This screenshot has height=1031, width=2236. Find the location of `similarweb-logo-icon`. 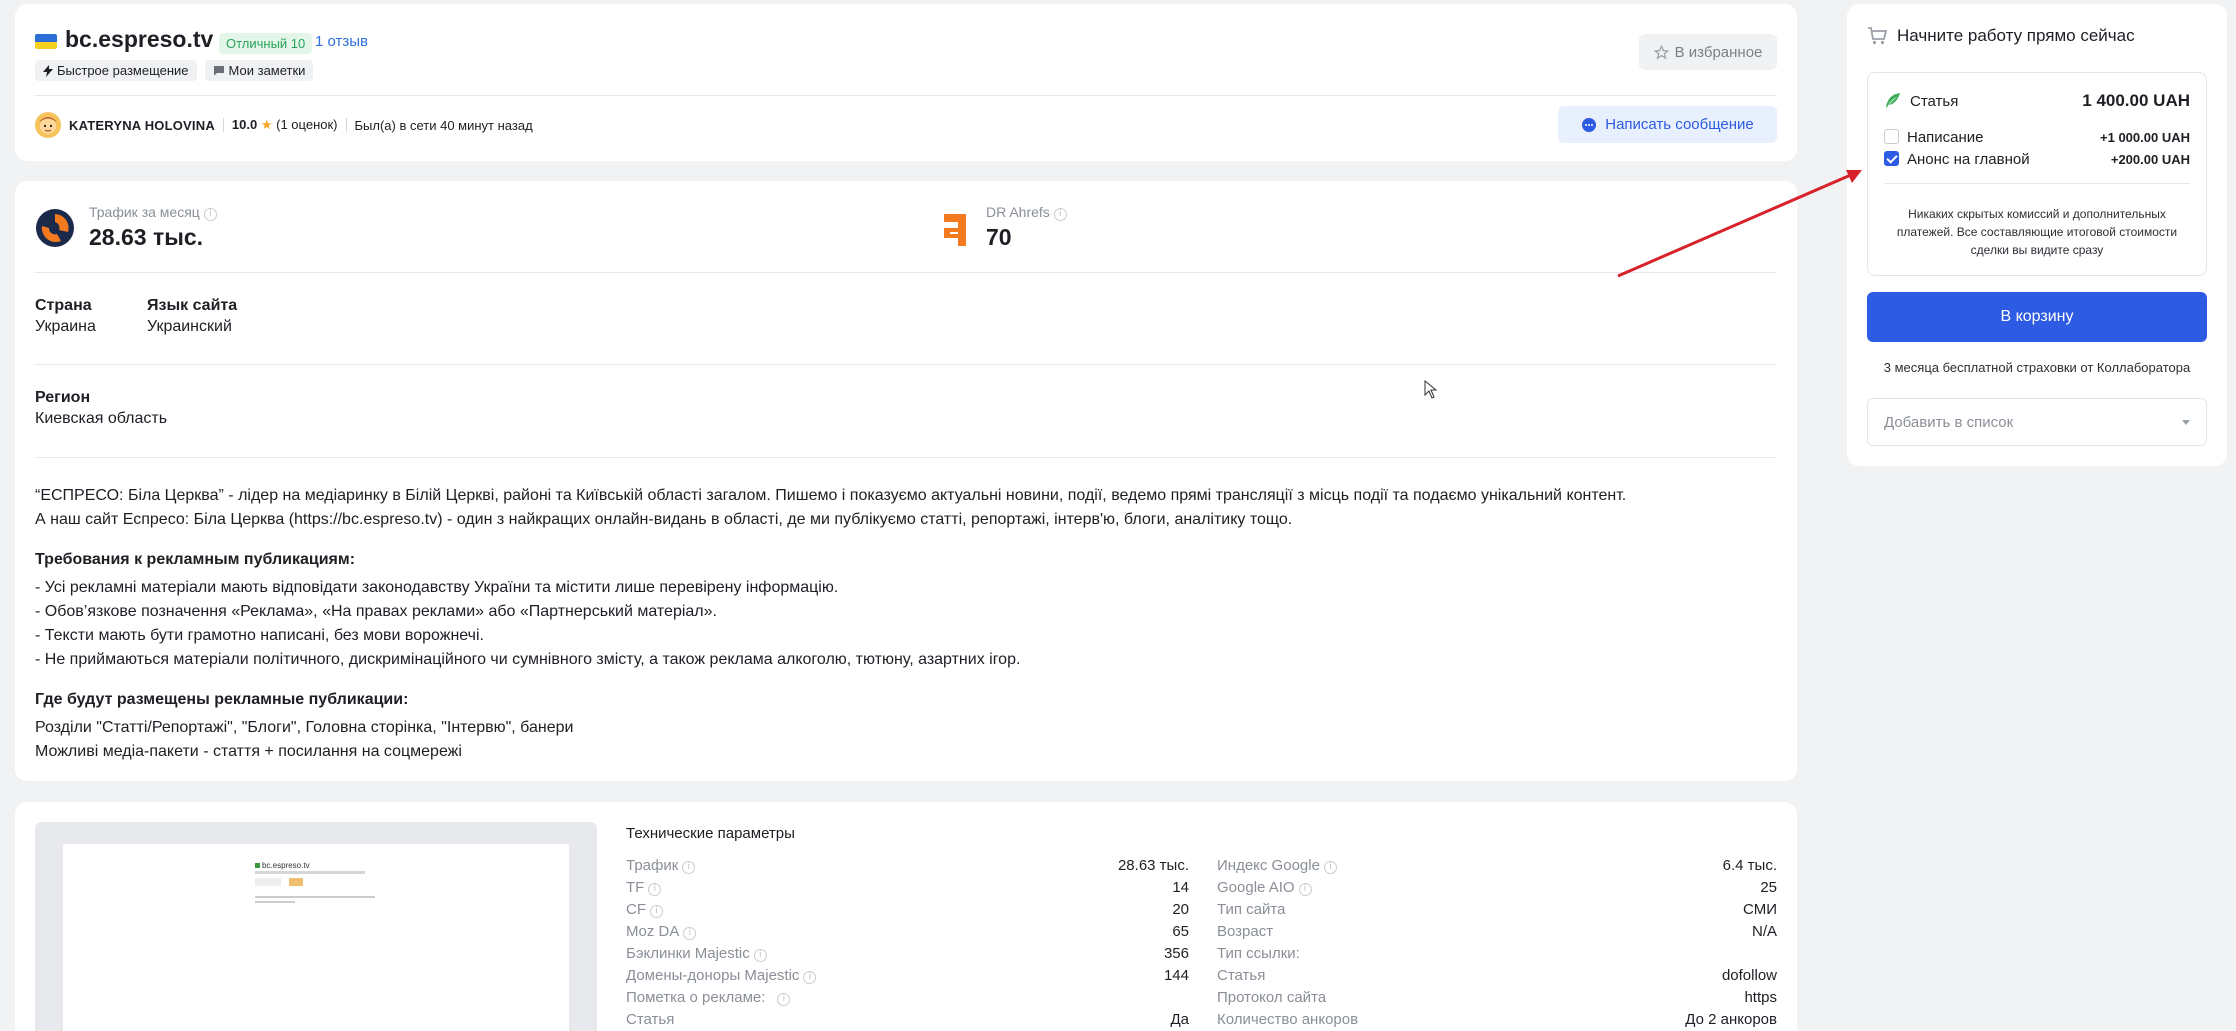

similarweb-logo-icon is located at coordinates (55, 227).